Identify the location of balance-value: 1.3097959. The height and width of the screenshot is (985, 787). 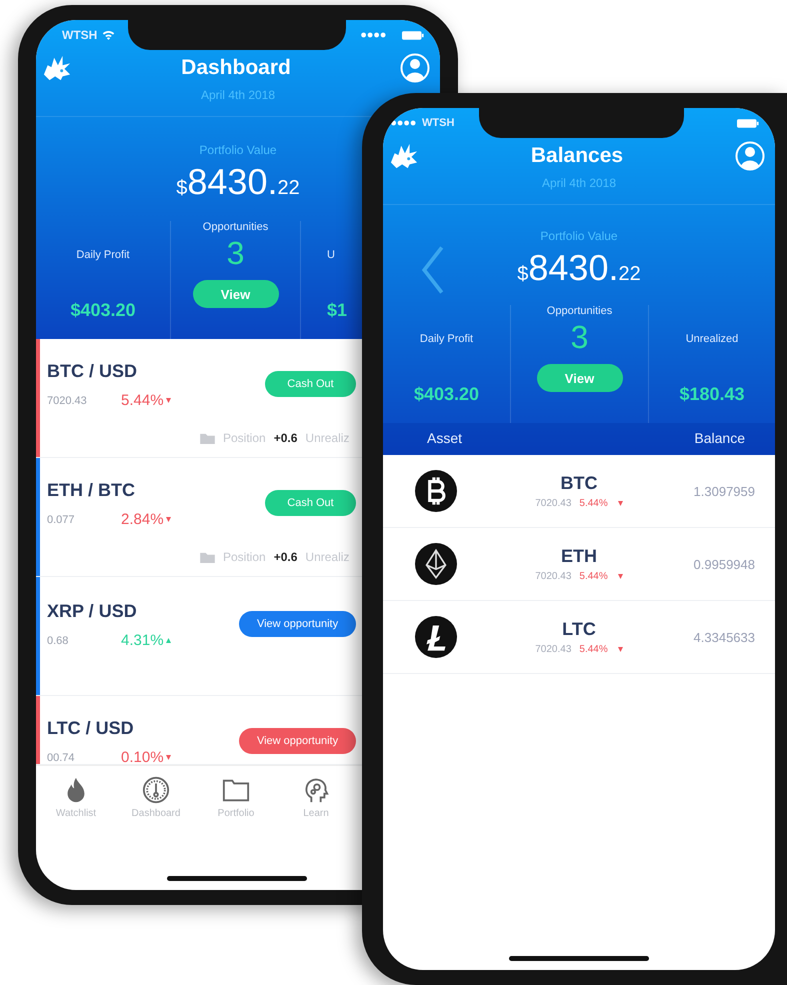
(723, 491).